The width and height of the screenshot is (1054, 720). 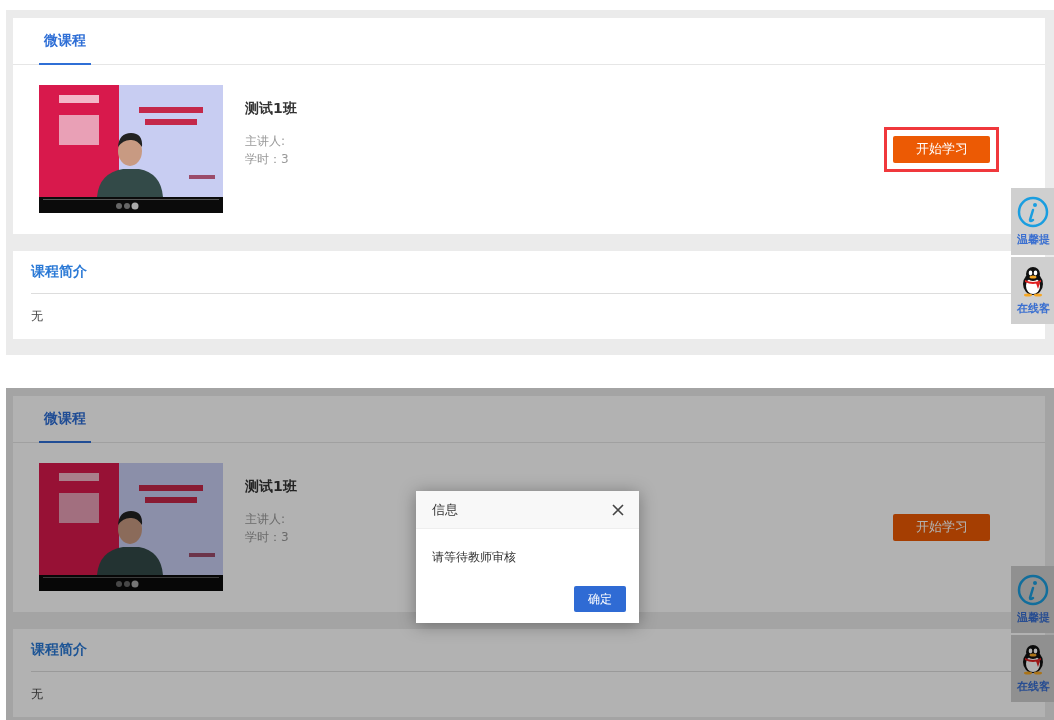 What do you see at coordinates (600, 599) in the screenshot?
I see `ok-button: 确定` at bounding box center [600, 599].